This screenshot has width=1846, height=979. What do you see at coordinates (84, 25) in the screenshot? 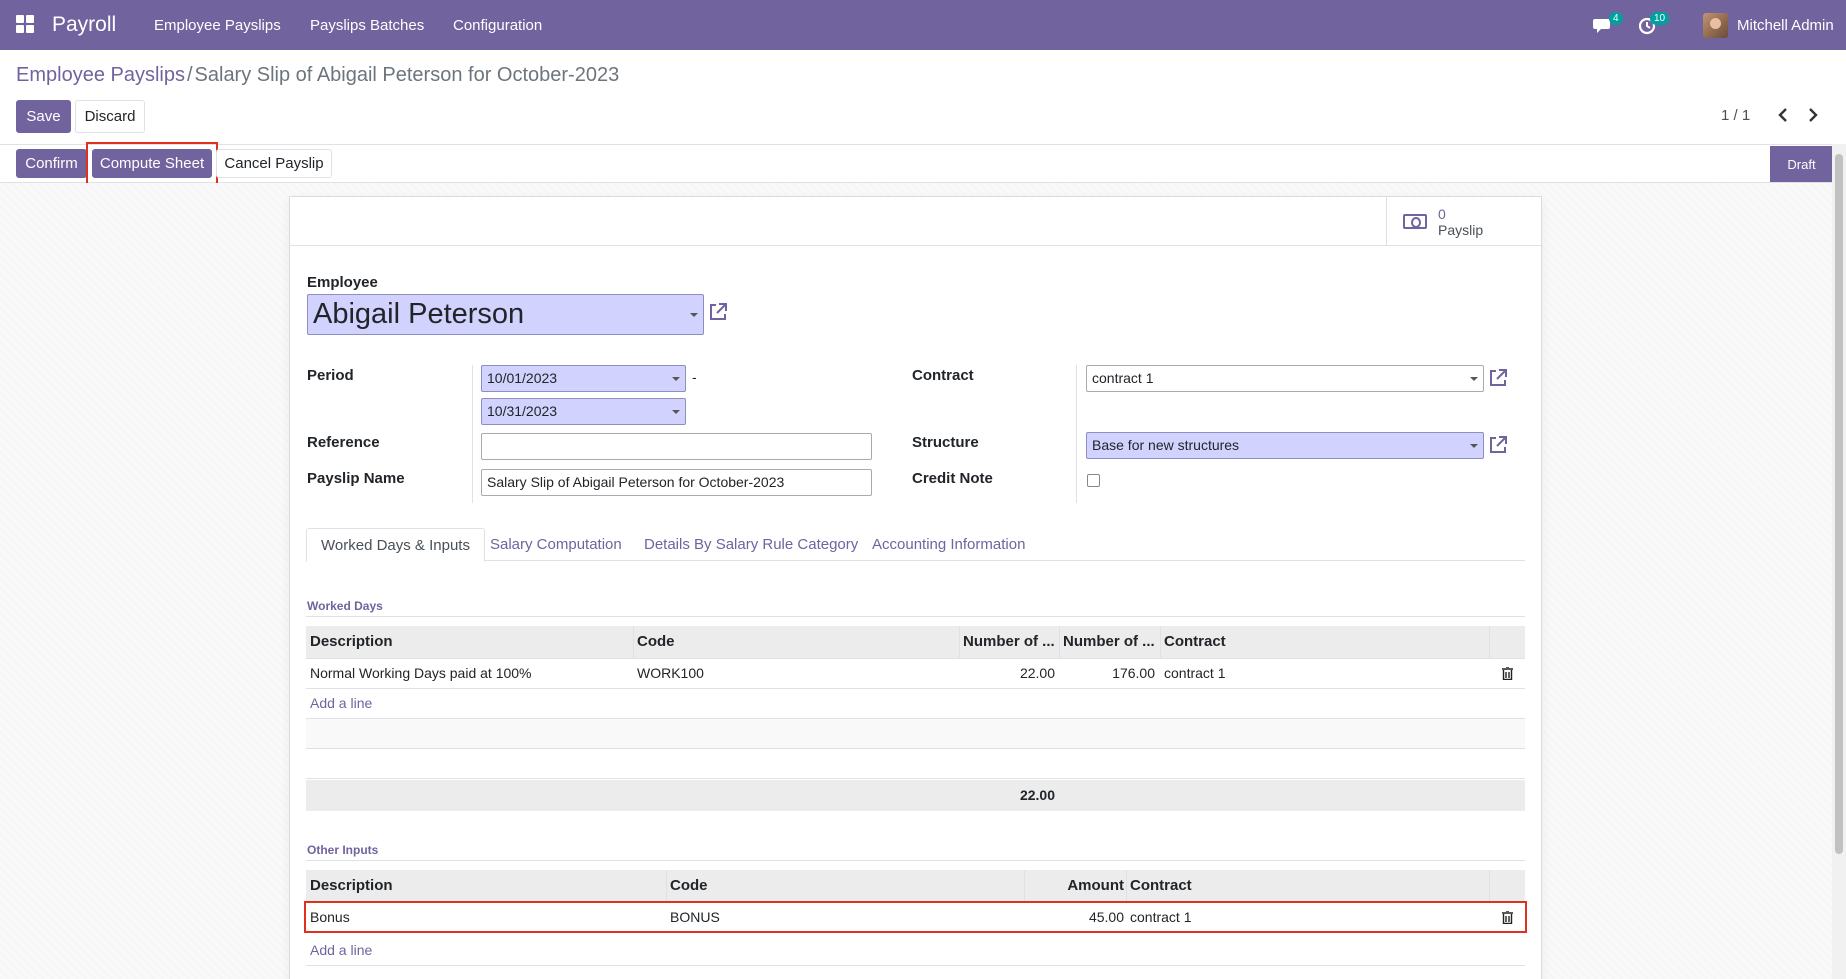
I see `app-name: Payroll` at bounding box center [84, 25].